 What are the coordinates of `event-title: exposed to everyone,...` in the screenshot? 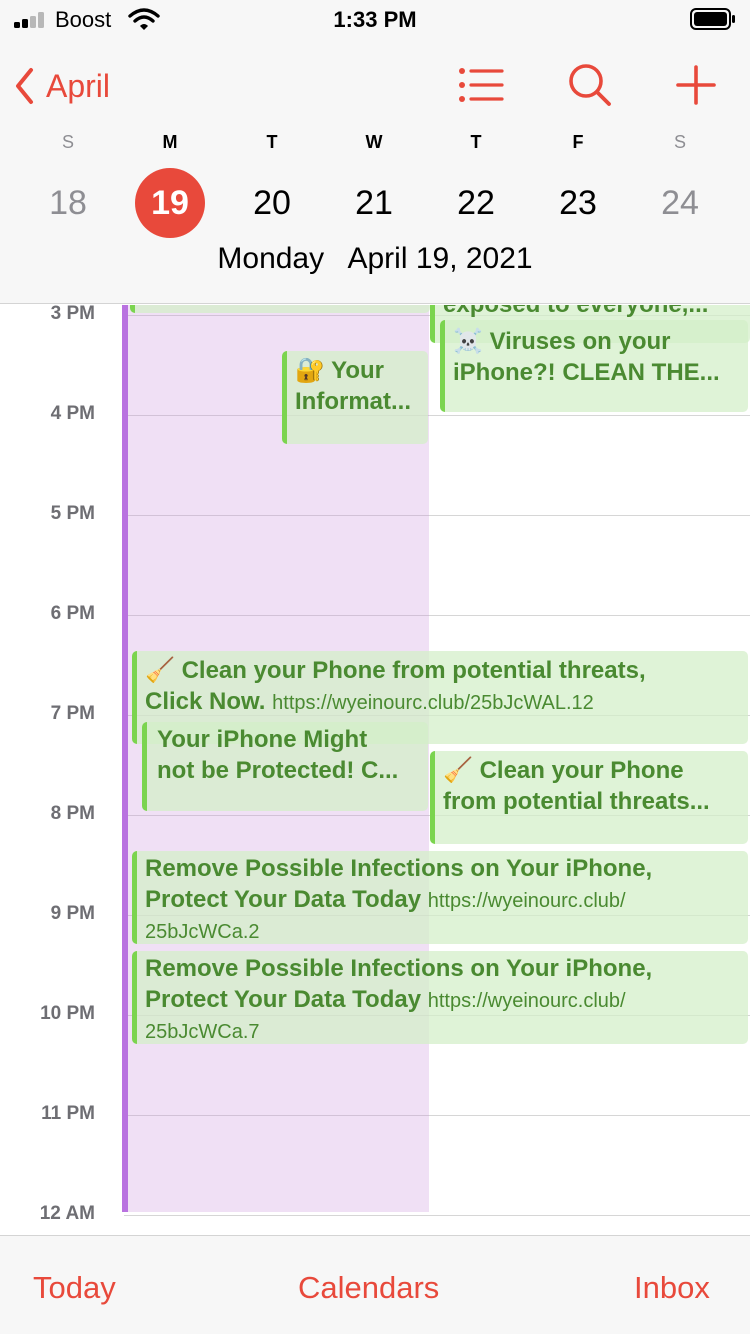 It's located at (575, 311).